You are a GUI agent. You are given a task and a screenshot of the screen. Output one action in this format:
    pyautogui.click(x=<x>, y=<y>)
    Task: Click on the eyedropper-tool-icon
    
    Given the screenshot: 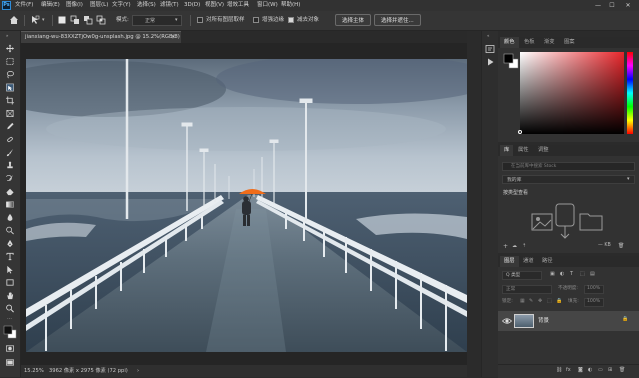 What is the action you would take?
    pyautogui.click(x=10, y=126)
    